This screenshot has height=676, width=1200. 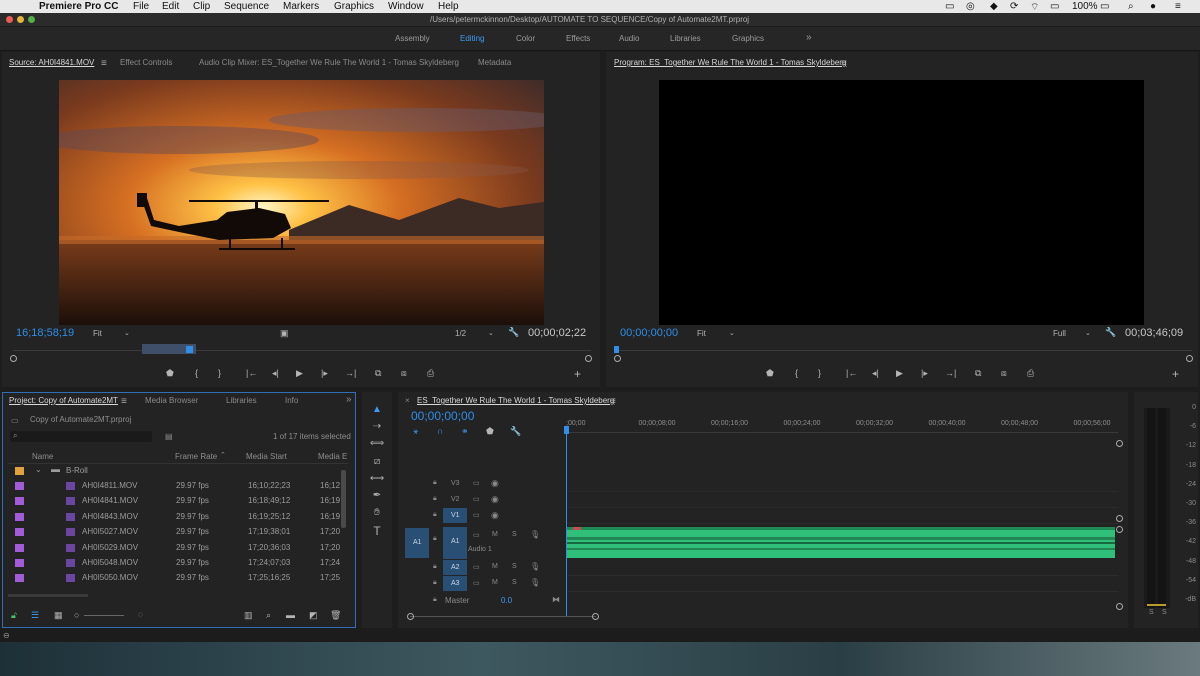 What do you see at coordinates (901, 202) in the screenshot?
I see `program-video-frame` at bounding box center [901, 202].